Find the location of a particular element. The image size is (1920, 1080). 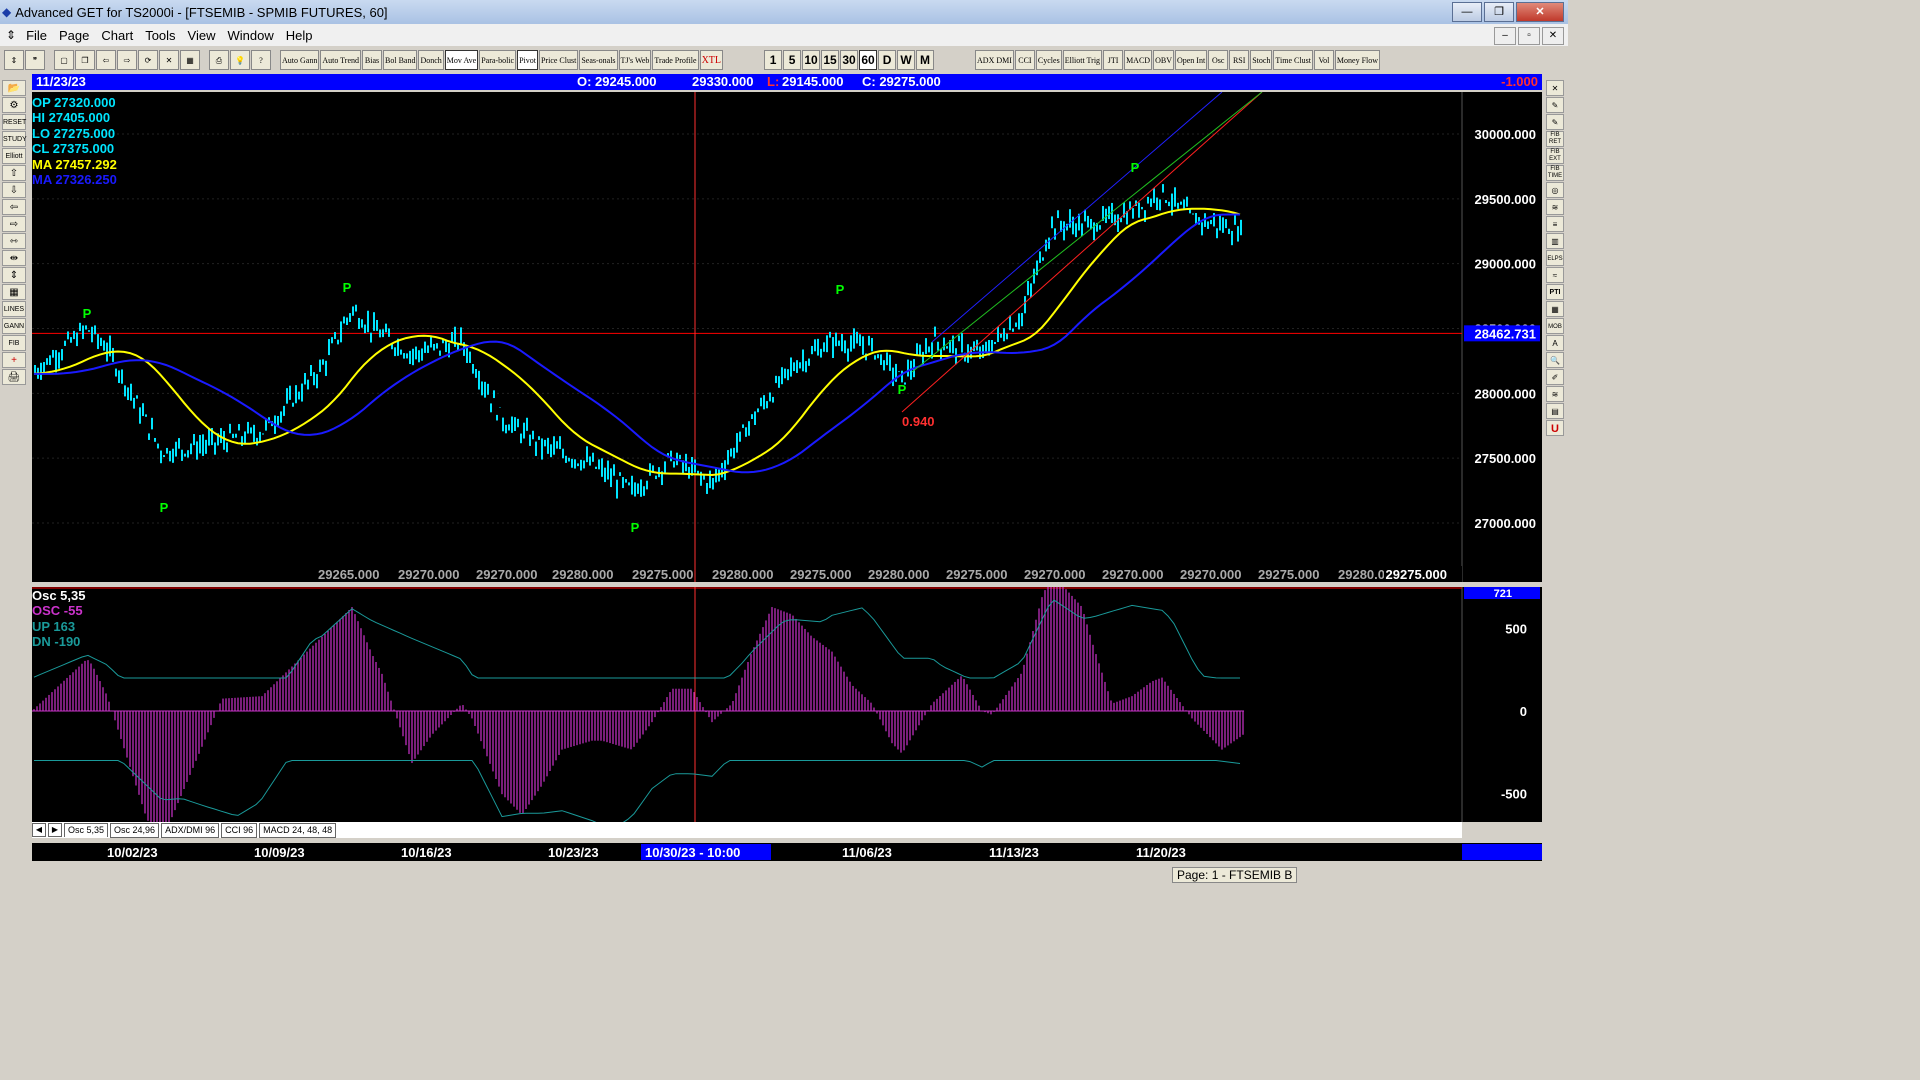

ind-vol-button: Vol is located at coordinates (1323, 60).